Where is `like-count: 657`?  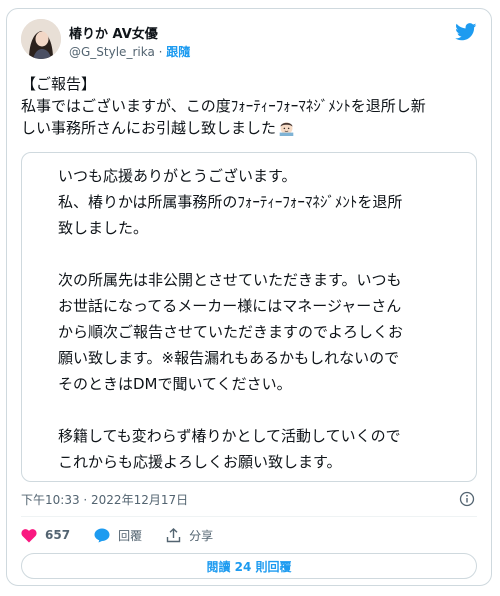 like-count: 657 is located at coordinates (58, 535).